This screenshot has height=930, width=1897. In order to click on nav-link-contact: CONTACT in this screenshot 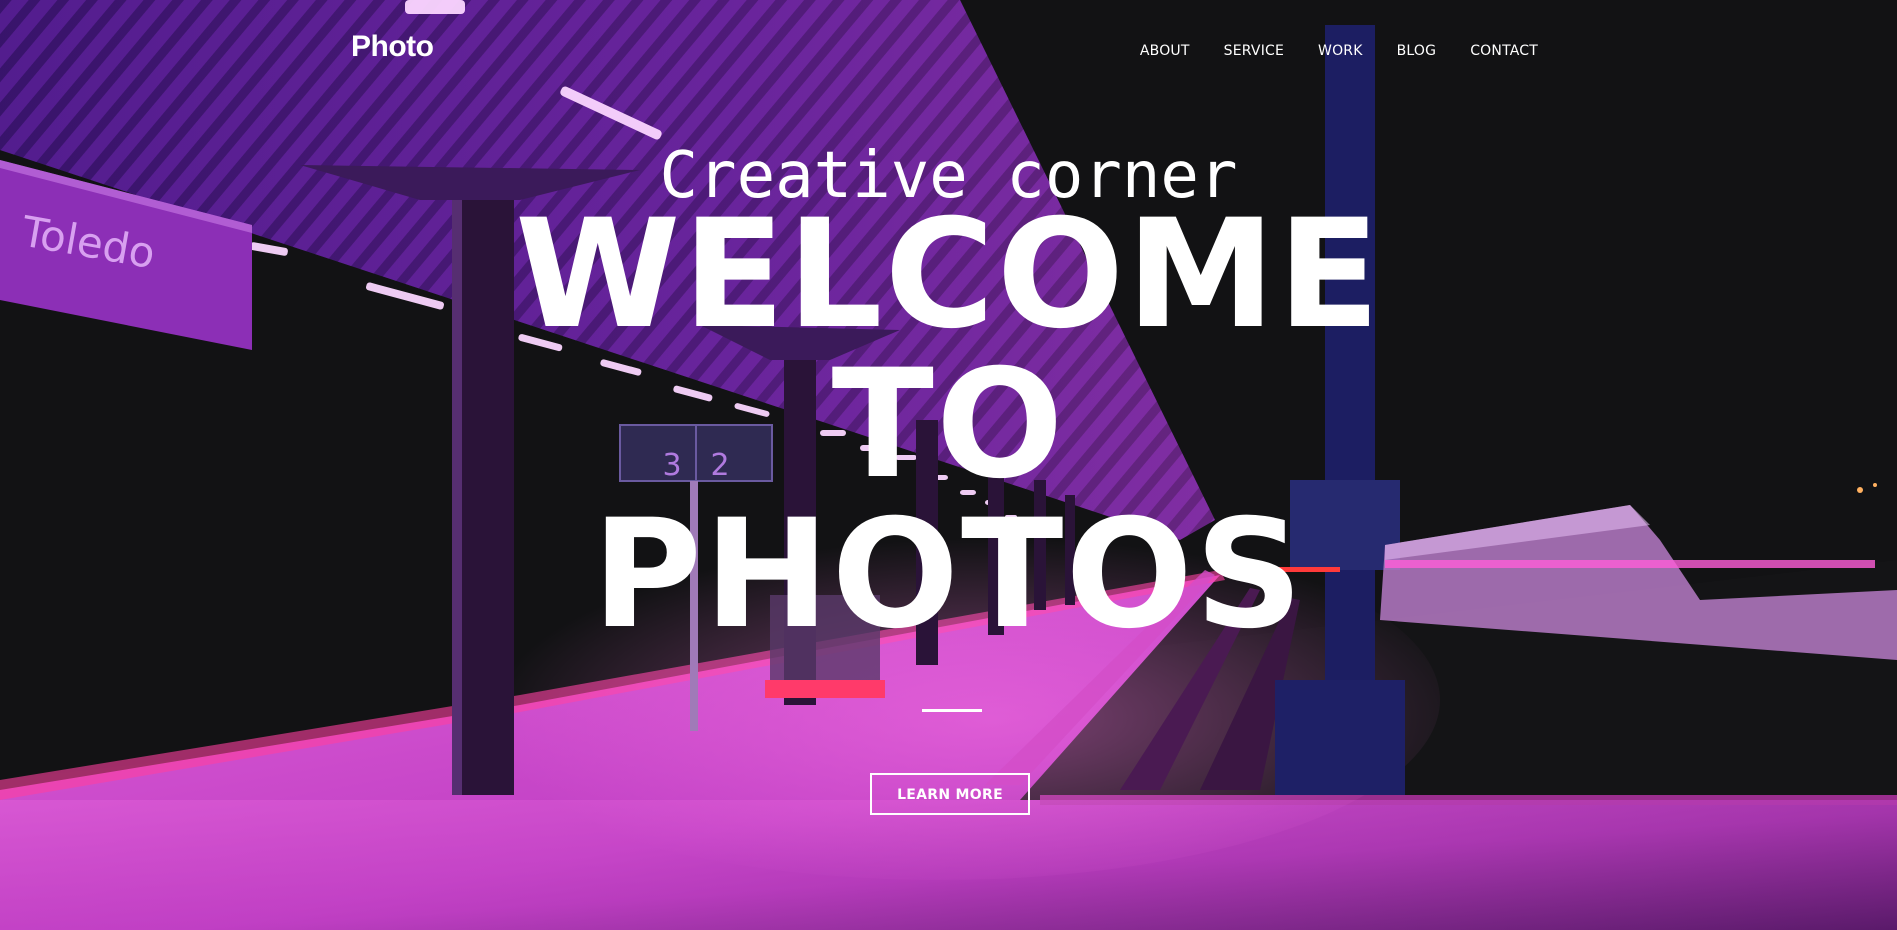, I will do `click(1504, 51)`.